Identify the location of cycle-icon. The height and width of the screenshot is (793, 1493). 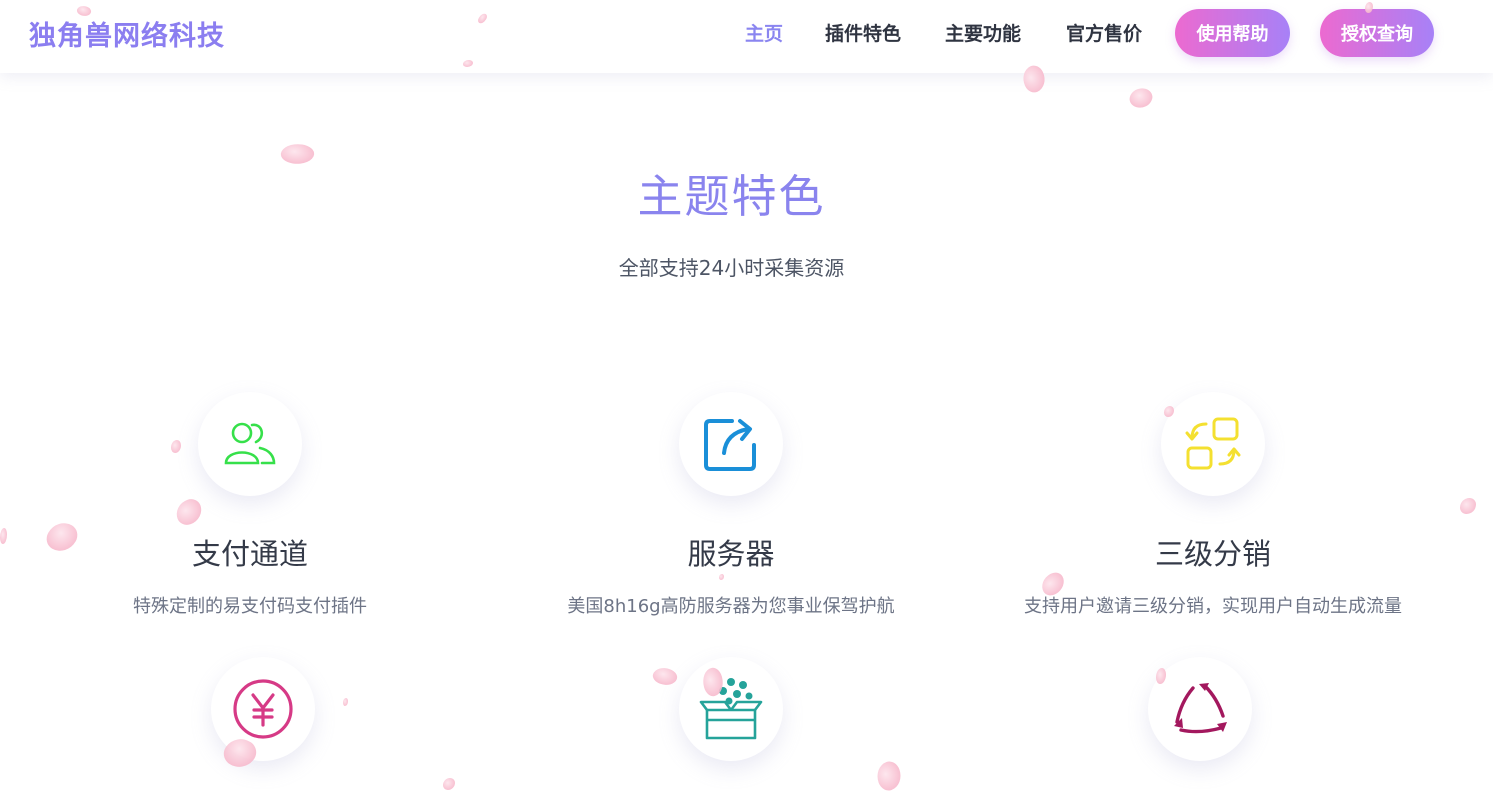
(1200, 708).